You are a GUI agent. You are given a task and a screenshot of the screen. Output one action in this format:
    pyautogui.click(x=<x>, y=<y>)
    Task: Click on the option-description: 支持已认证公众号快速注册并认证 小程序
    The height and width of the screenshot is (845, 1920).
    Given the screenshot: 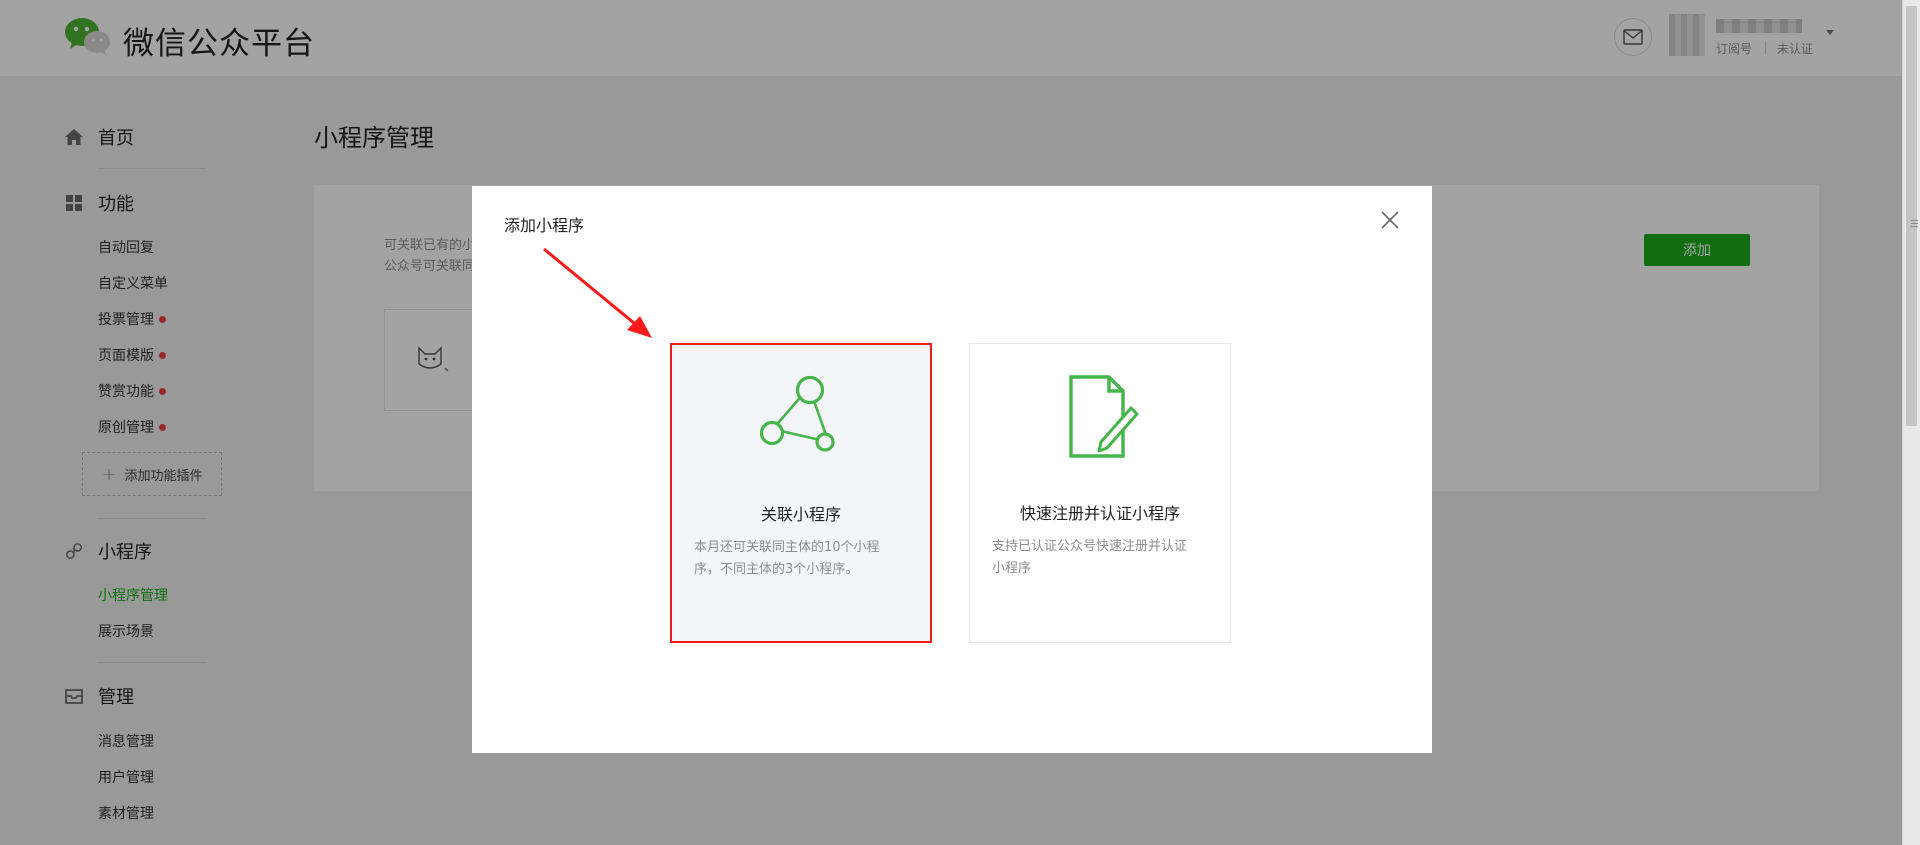 What is the action you would take?
    pyautogui.click(x=1090, y=557)
    